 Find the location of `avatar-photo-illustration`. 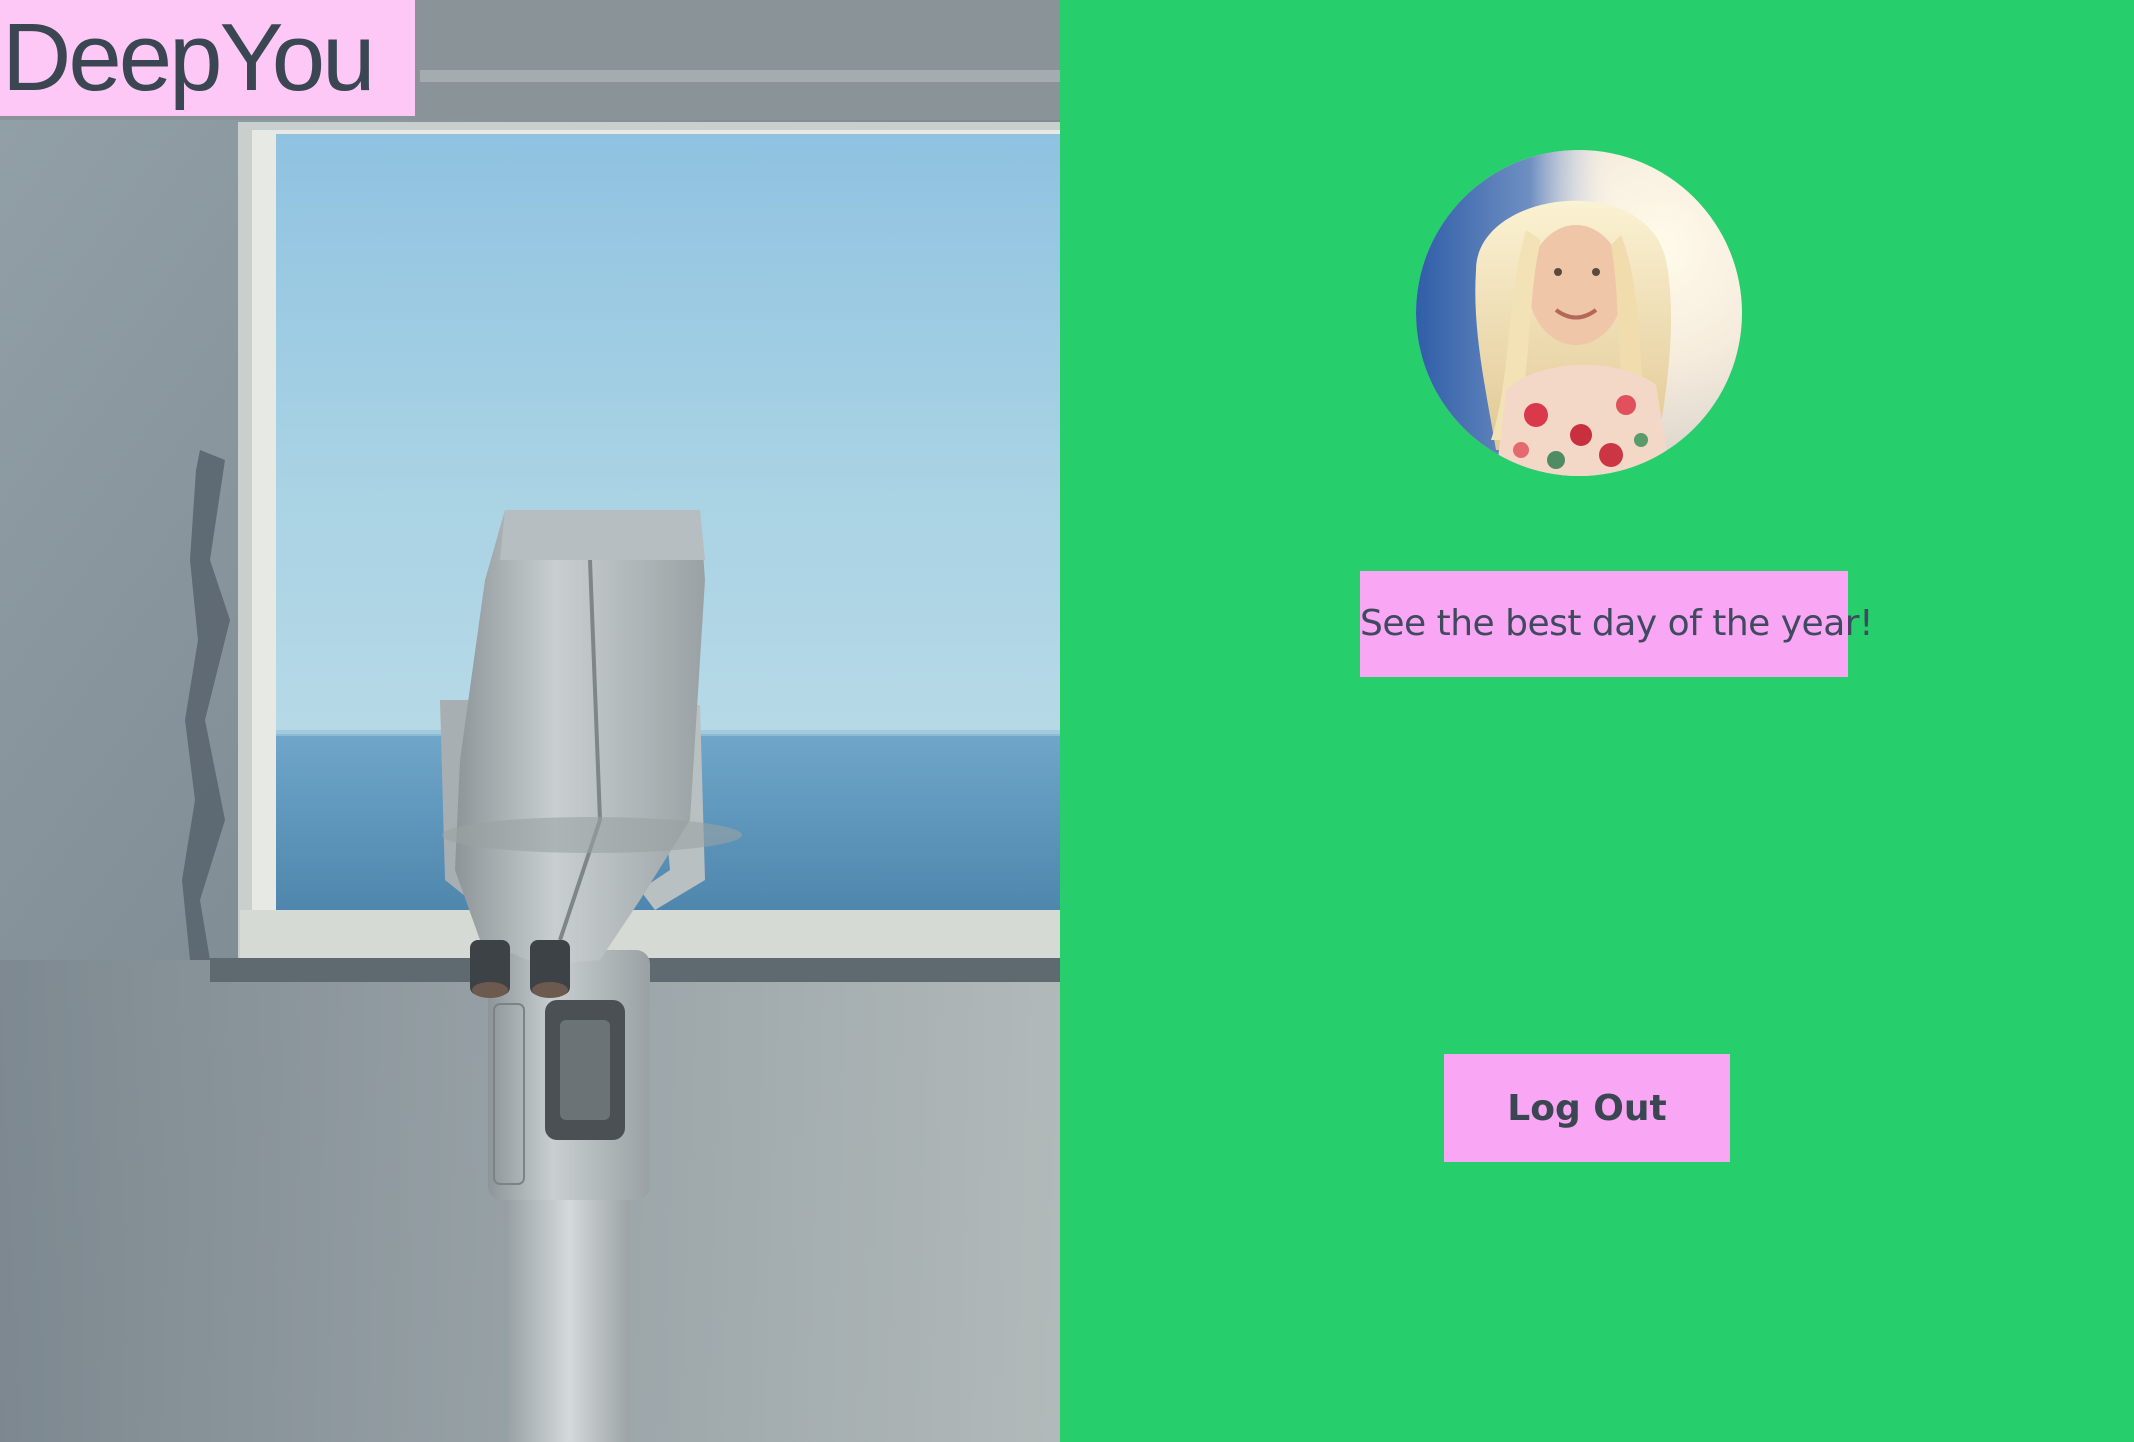

avatar-photo-illustration is located at coordinates (1579, 313).